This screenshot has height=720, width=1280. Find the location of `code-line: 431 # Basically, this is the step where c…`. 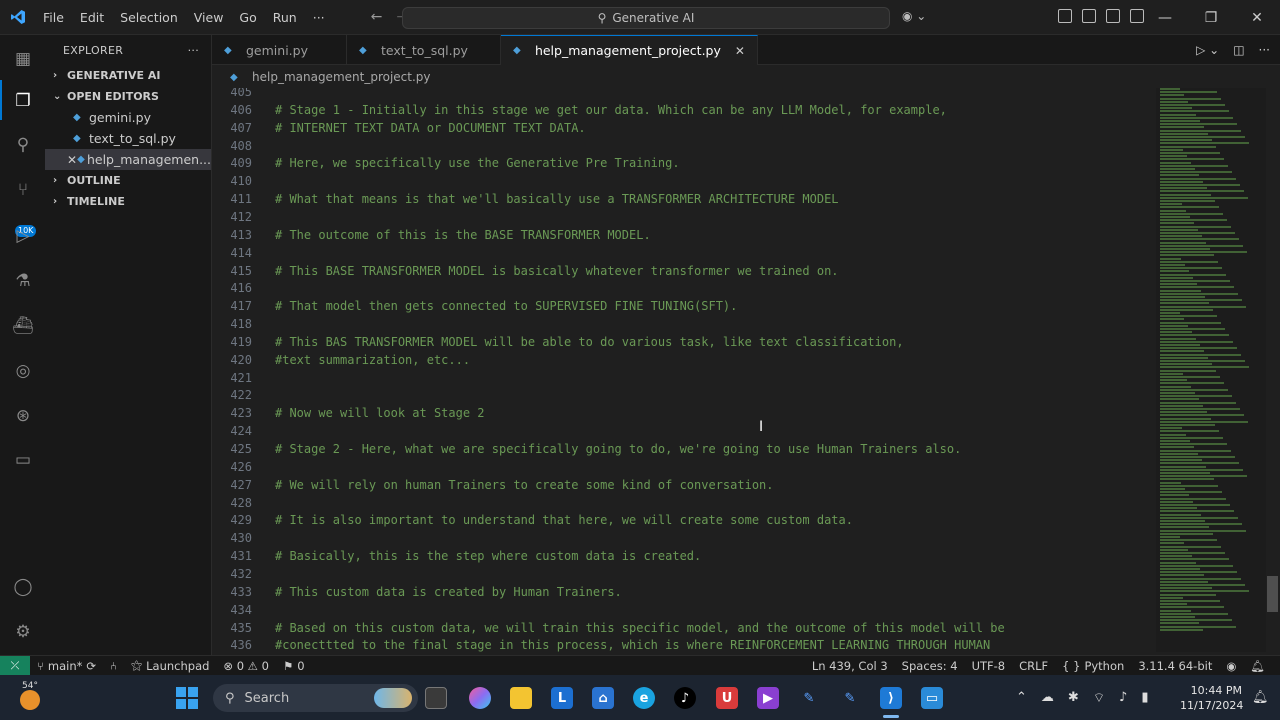

code-line: 431 # Basically, this is the step where c… is located at coordinates (456, 556).